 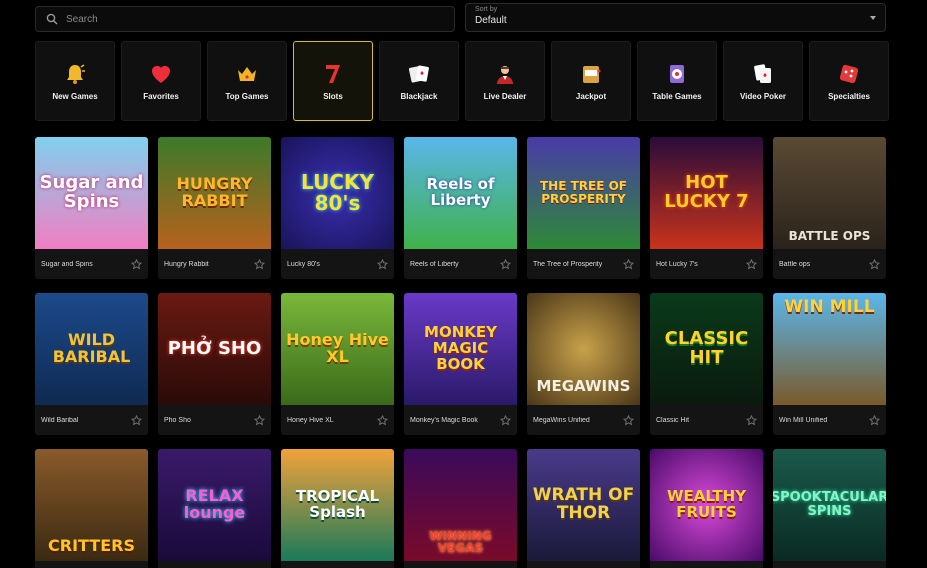 I want to click on game-card: Honey Hive XL Honey Hive XL, so click(x=337, y=364).